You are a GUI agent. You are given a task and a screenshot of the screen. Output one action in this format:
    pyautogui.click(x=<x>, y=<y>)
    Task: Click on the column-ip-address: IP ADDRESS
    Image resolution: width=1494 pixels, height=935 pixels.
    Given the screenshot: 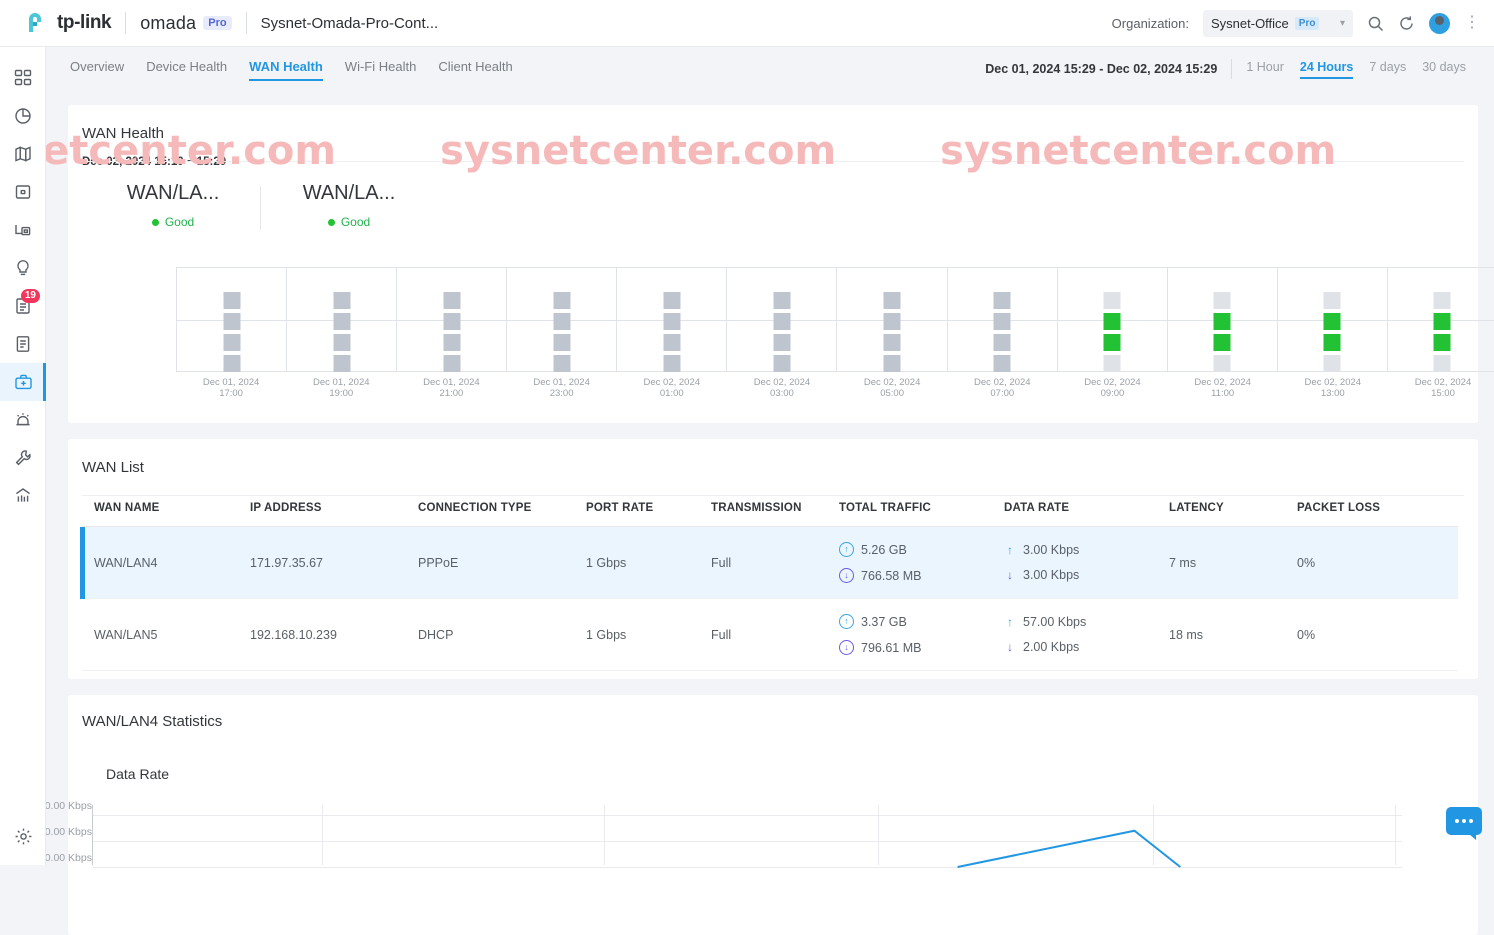 What is the action you would take?
    pyautogui.click(x=334, y=508)
    